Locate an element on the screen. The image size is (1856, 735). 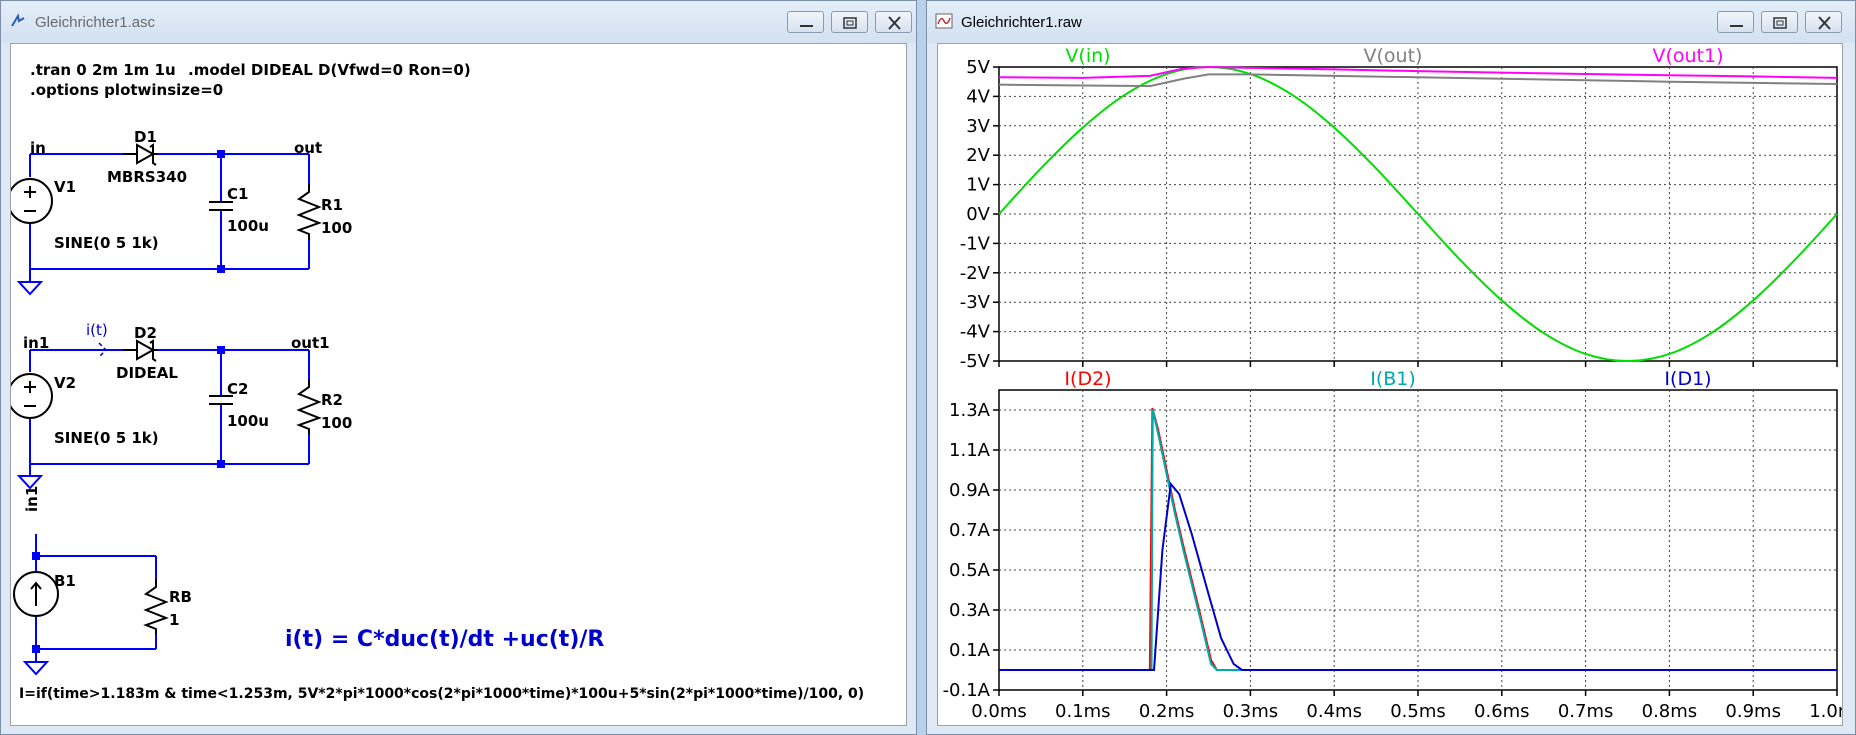
waveform-window-title: Gleichrichter1.raw is located at coordinates (1021, 22).